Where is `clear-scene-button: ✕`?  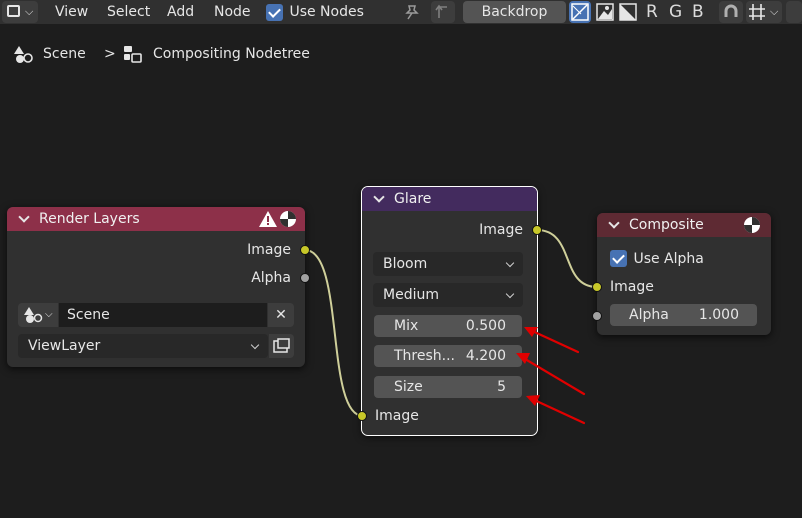 clear-scene-button: ✕ is located at coordinates (281, 315).